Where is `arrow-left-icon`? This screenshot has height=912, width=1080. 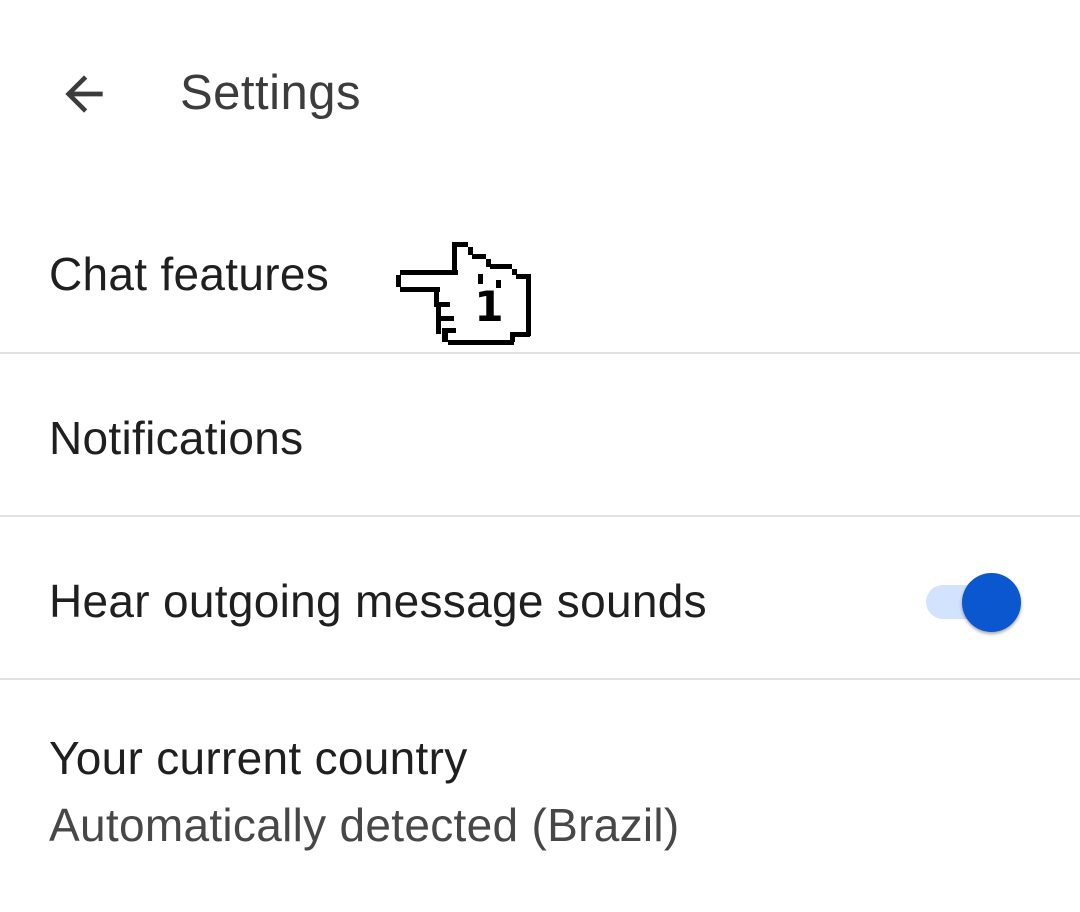 arrow-left-icon is located at coordinates (84, 94).